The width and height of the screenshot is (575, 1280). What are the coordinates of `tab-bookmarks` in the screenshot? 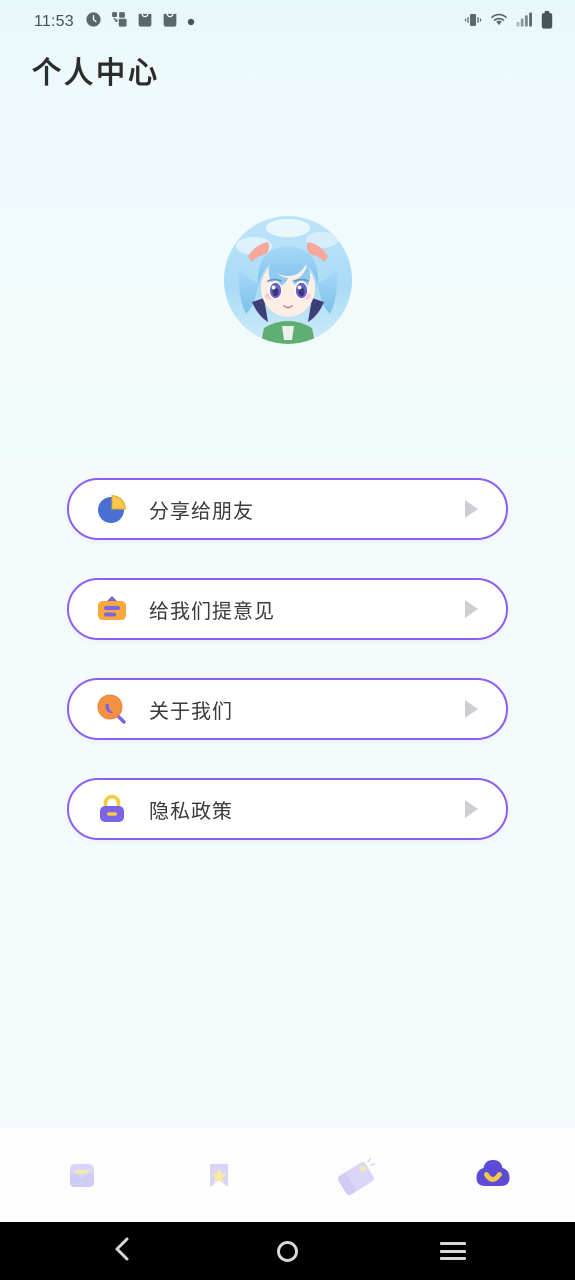 It's located at (219, 1175).